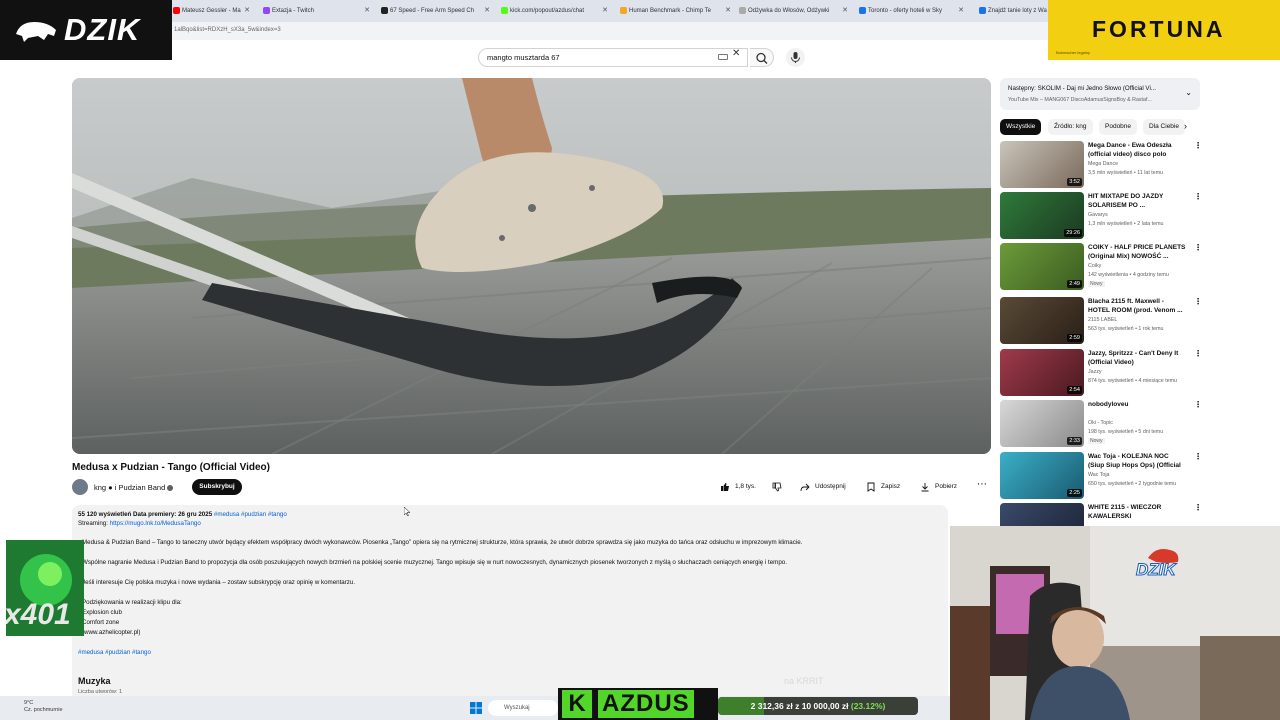 This screenshot has width=1280, height=720. I want to click on browser-tab: Human Benchmark - Chimp Te ✕, so click(676, 11).